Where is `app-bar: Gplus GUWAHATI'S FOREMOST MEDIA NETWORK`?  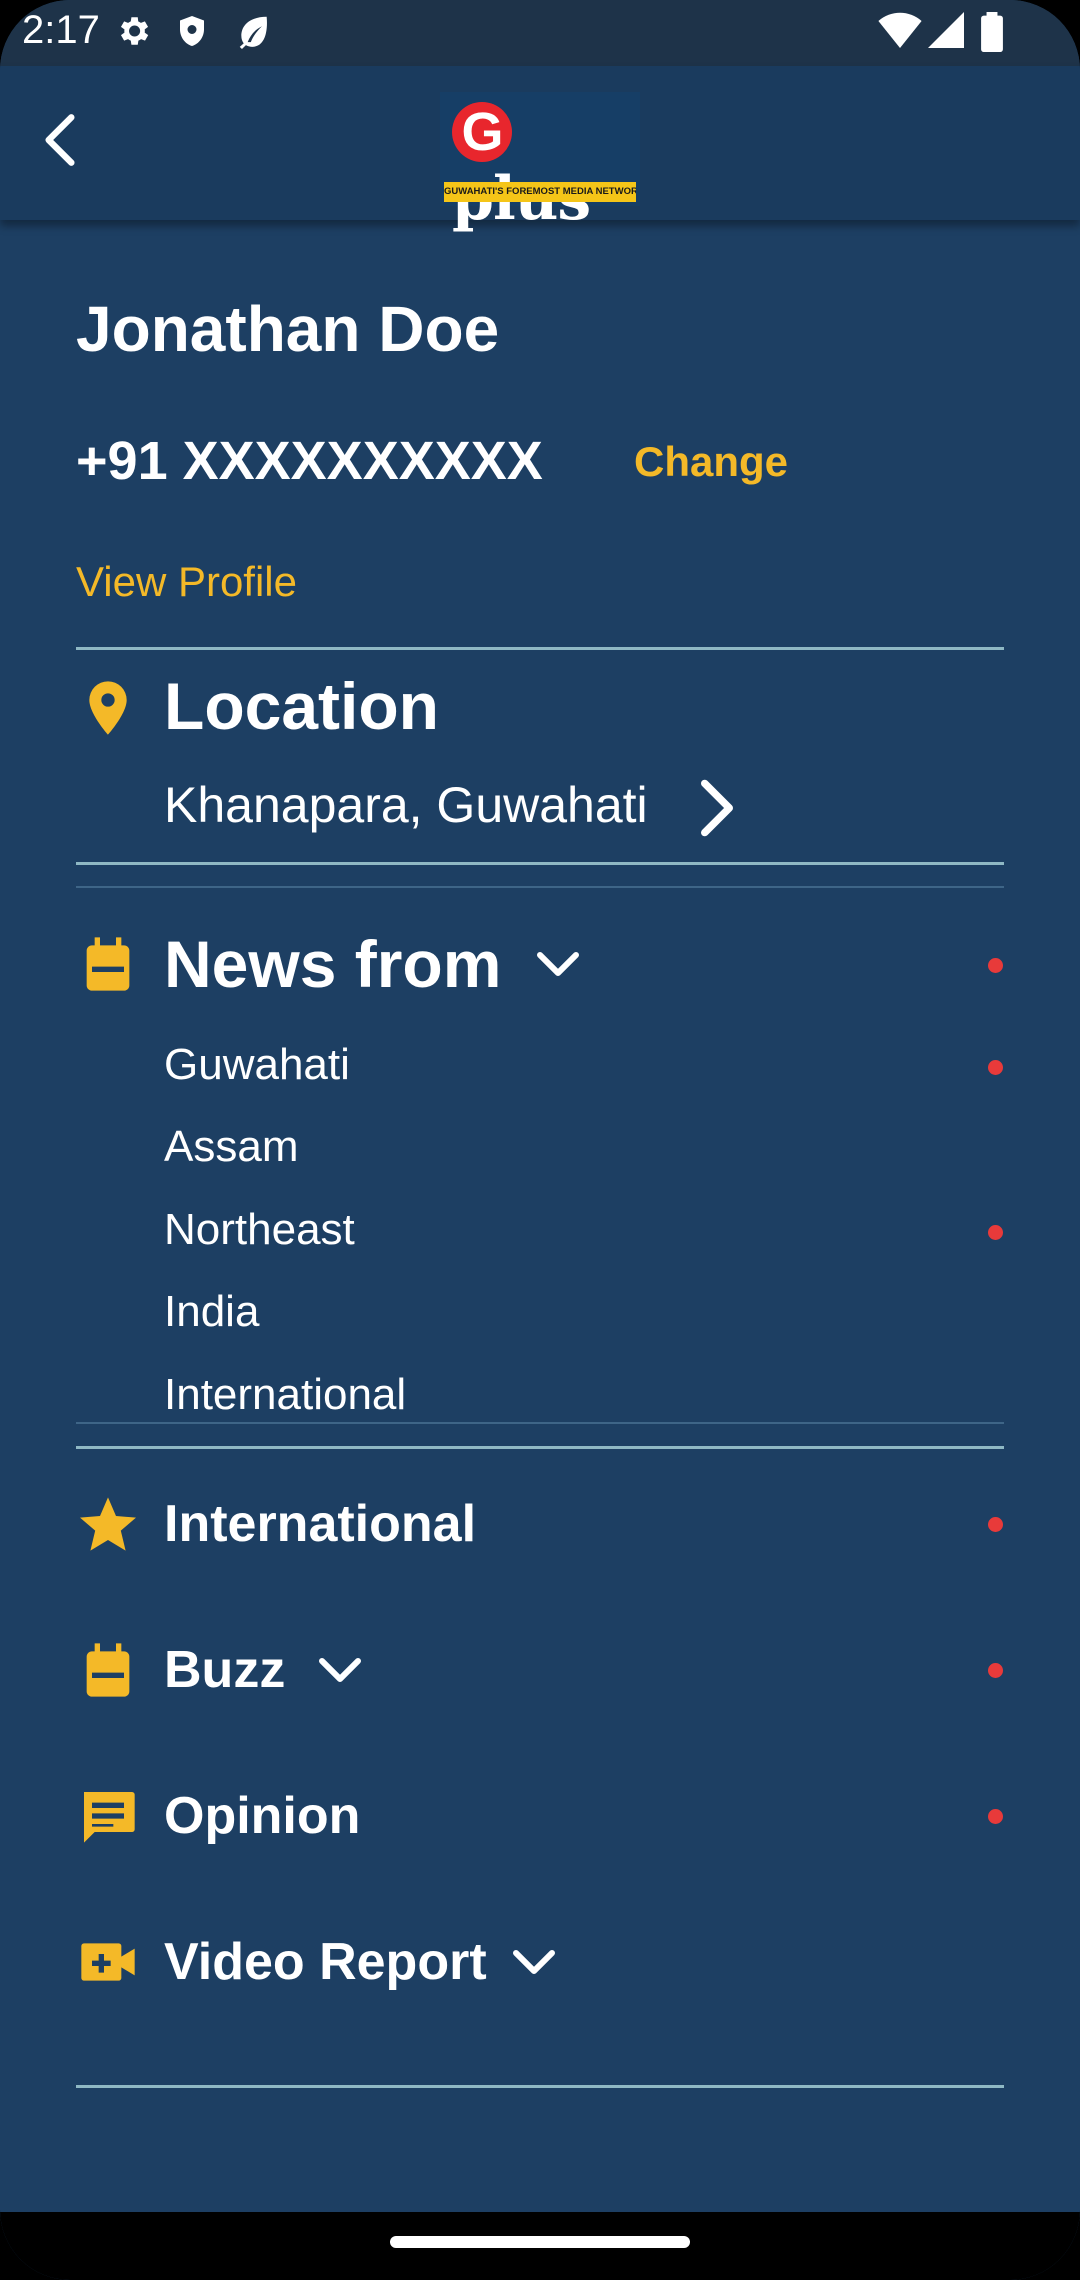 app-bar: Gplus GUWAHATI'S FOREMOST MEDIA NETWORK is located at coordinates (540, 150).